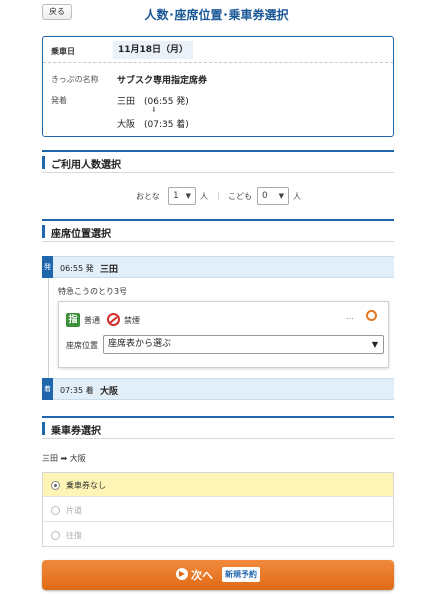  I want to click on adult-unit: 人, so click(204, 196).